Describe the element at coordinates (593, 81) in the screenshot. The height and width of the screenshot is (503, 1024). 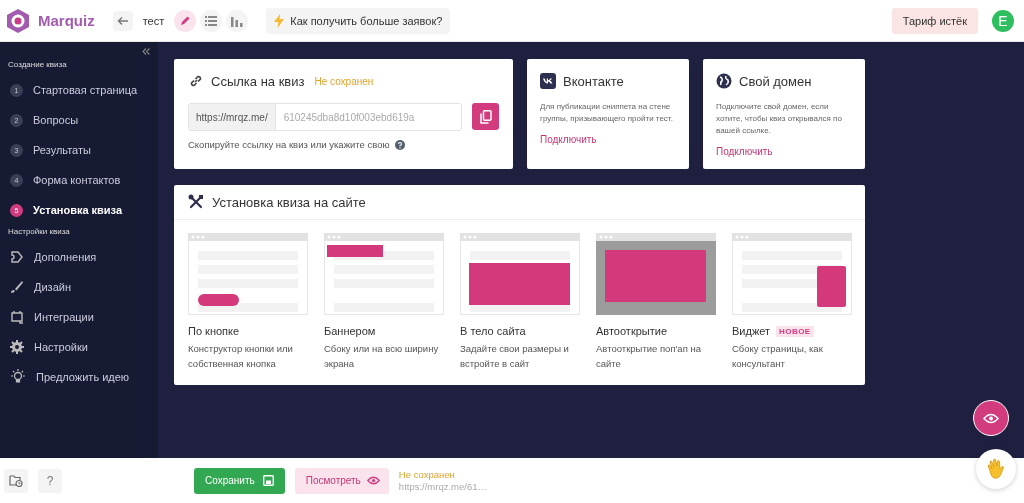
I see `card-title: Вконтакте` at that location.